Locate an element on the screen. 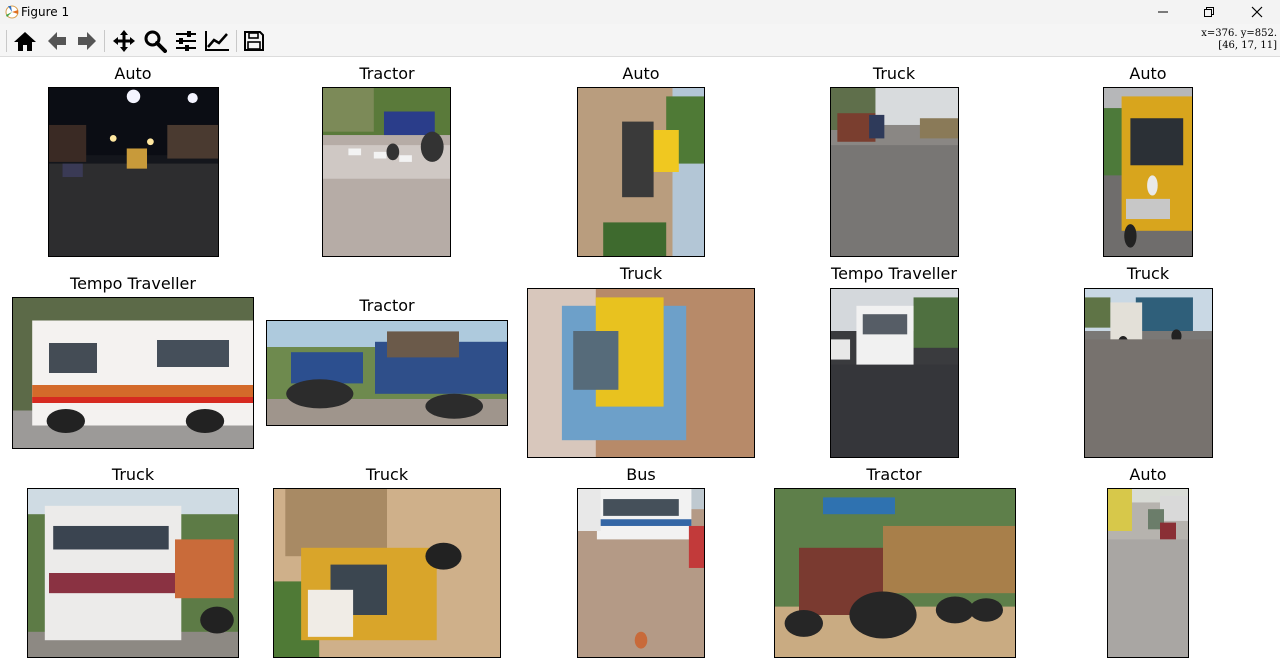  edit-axes-button is located at coordinates (217, 41).